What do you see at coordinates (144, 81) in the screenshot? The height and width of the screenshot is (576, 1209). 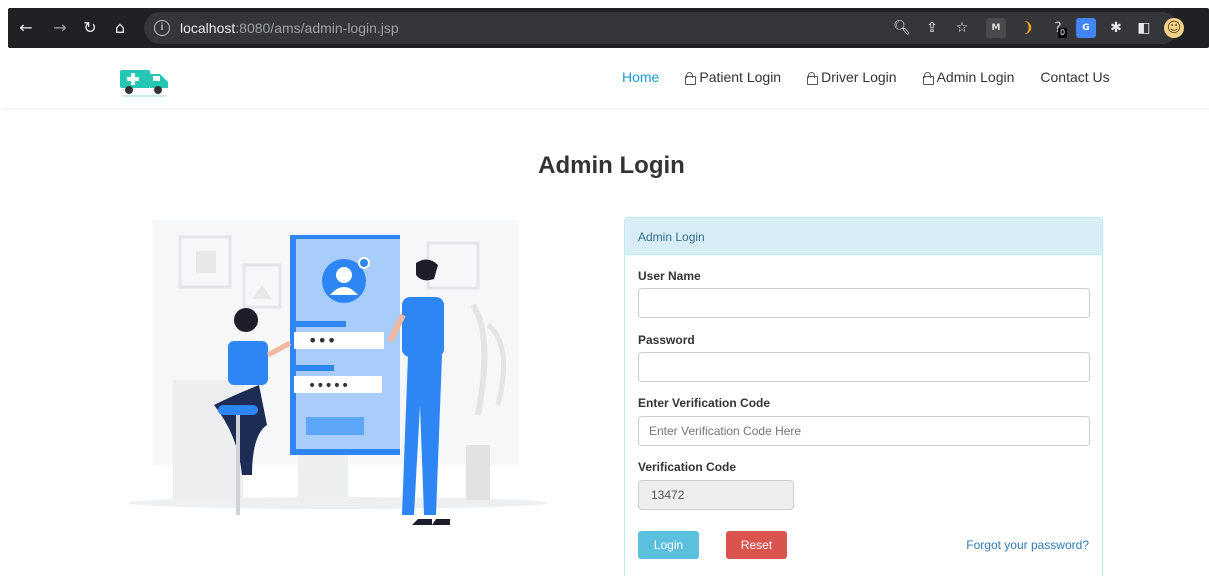 I see `ambulance-logo-icon` at bounding box center [144, 81].